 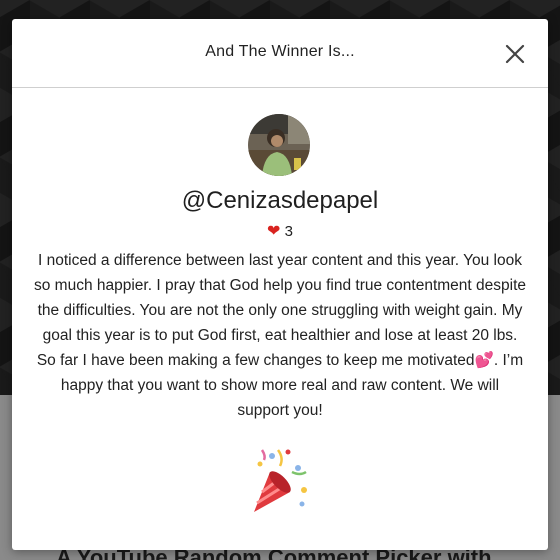 I want to click on close-button, so click(x=515, y=54).